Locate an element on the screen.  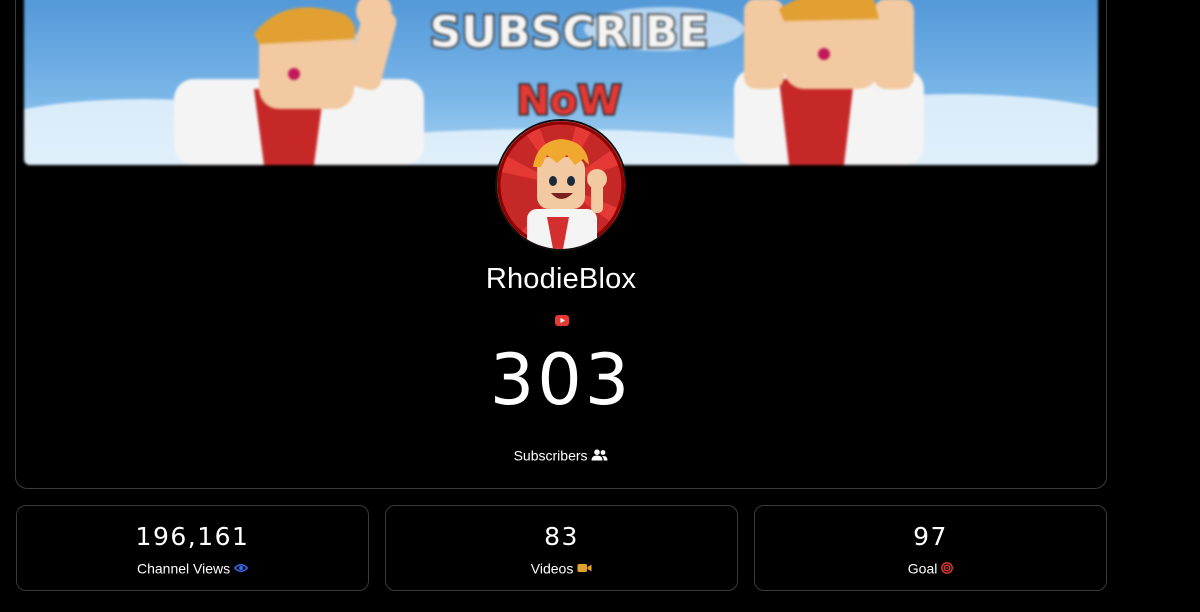
target-icon is located at coordinates (947, 568).